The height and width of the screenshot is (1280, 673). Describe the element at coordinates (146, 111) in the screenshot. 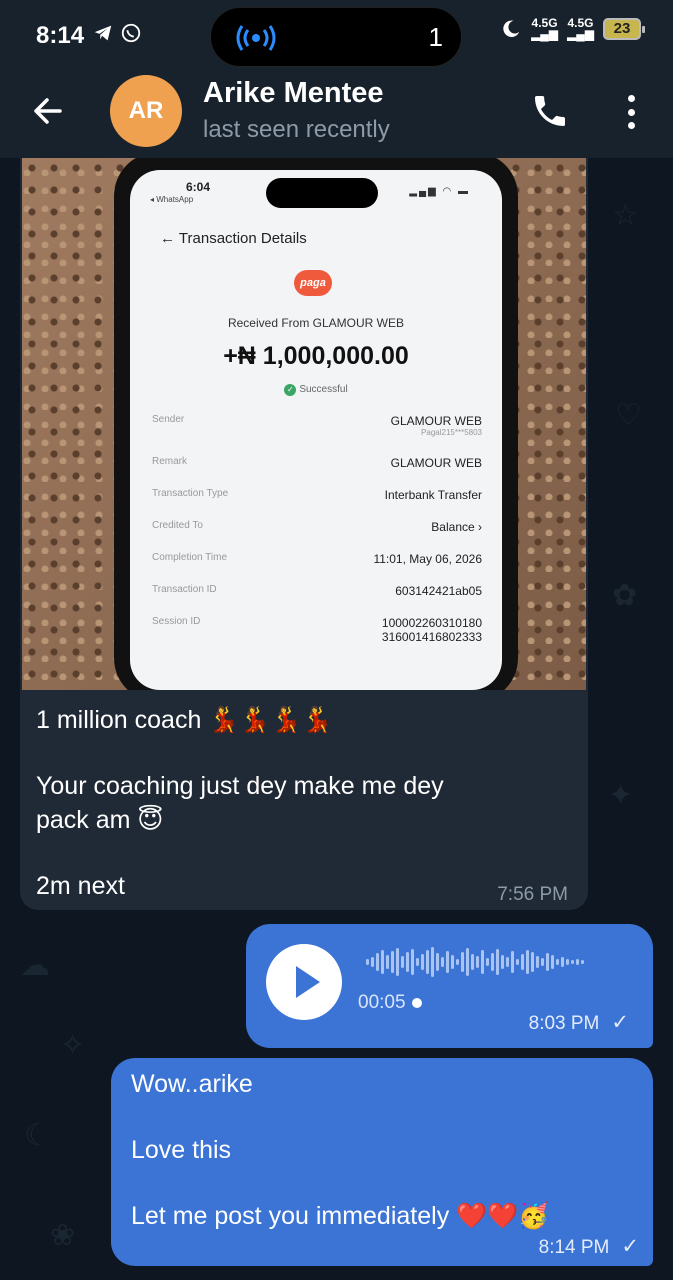

I see `avatar: AR` at that location.